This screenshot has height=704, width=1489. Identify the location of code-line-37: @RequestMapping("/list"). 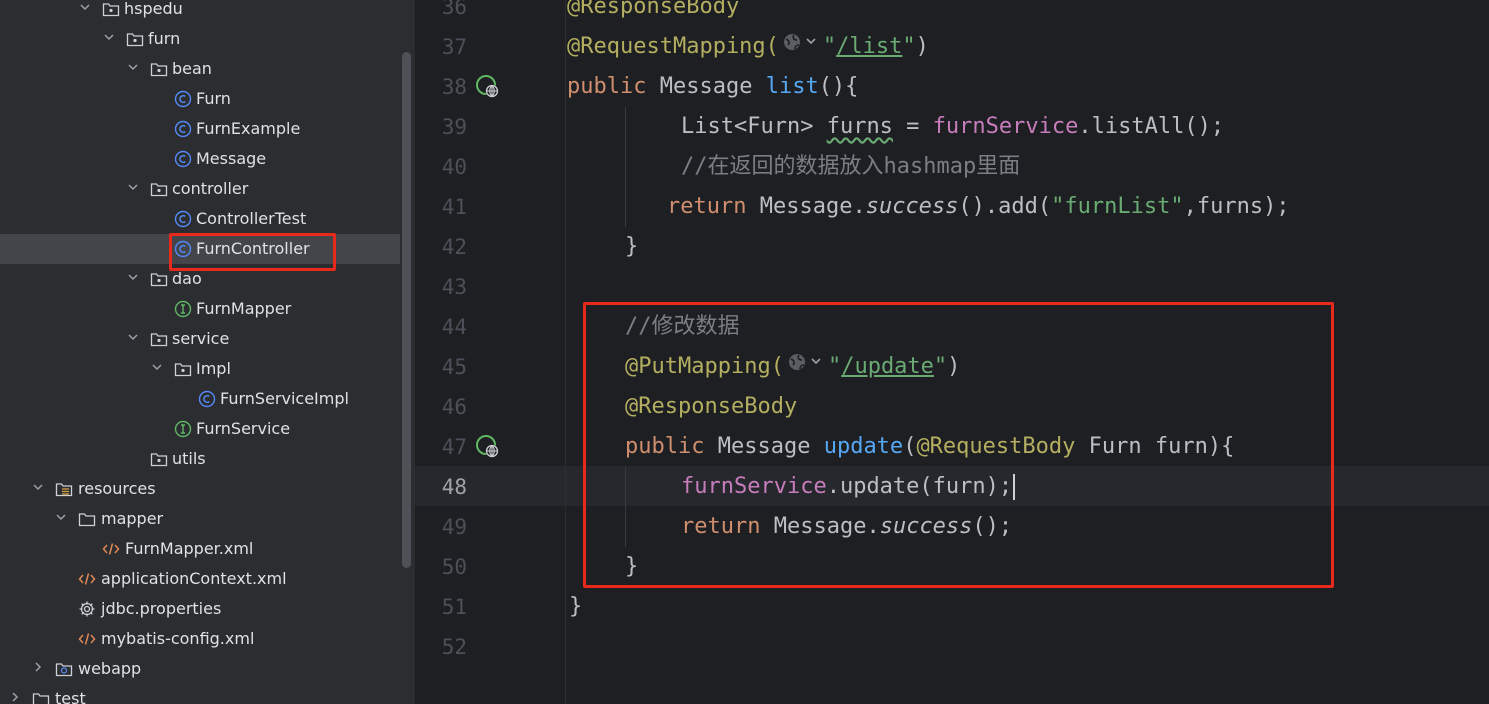
(748, 47).